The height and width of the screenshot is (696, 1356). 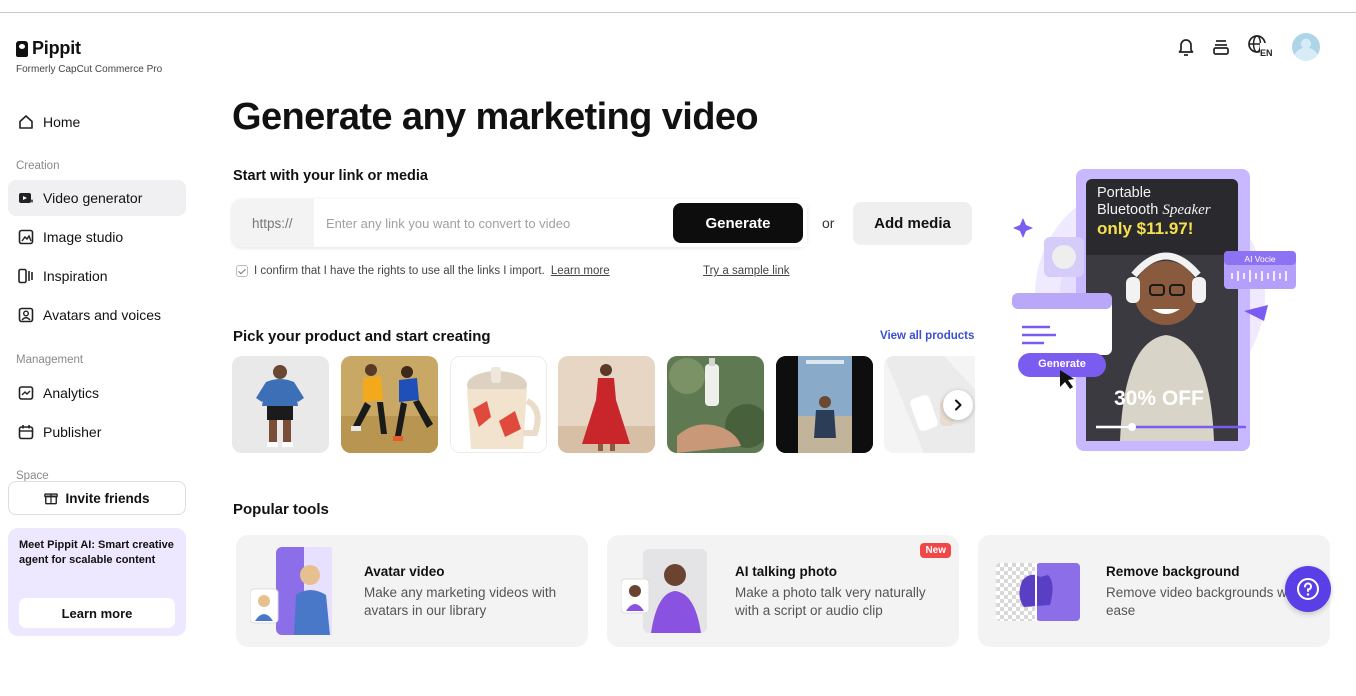 I want to click on help-button, so click(x=1308, y=589).